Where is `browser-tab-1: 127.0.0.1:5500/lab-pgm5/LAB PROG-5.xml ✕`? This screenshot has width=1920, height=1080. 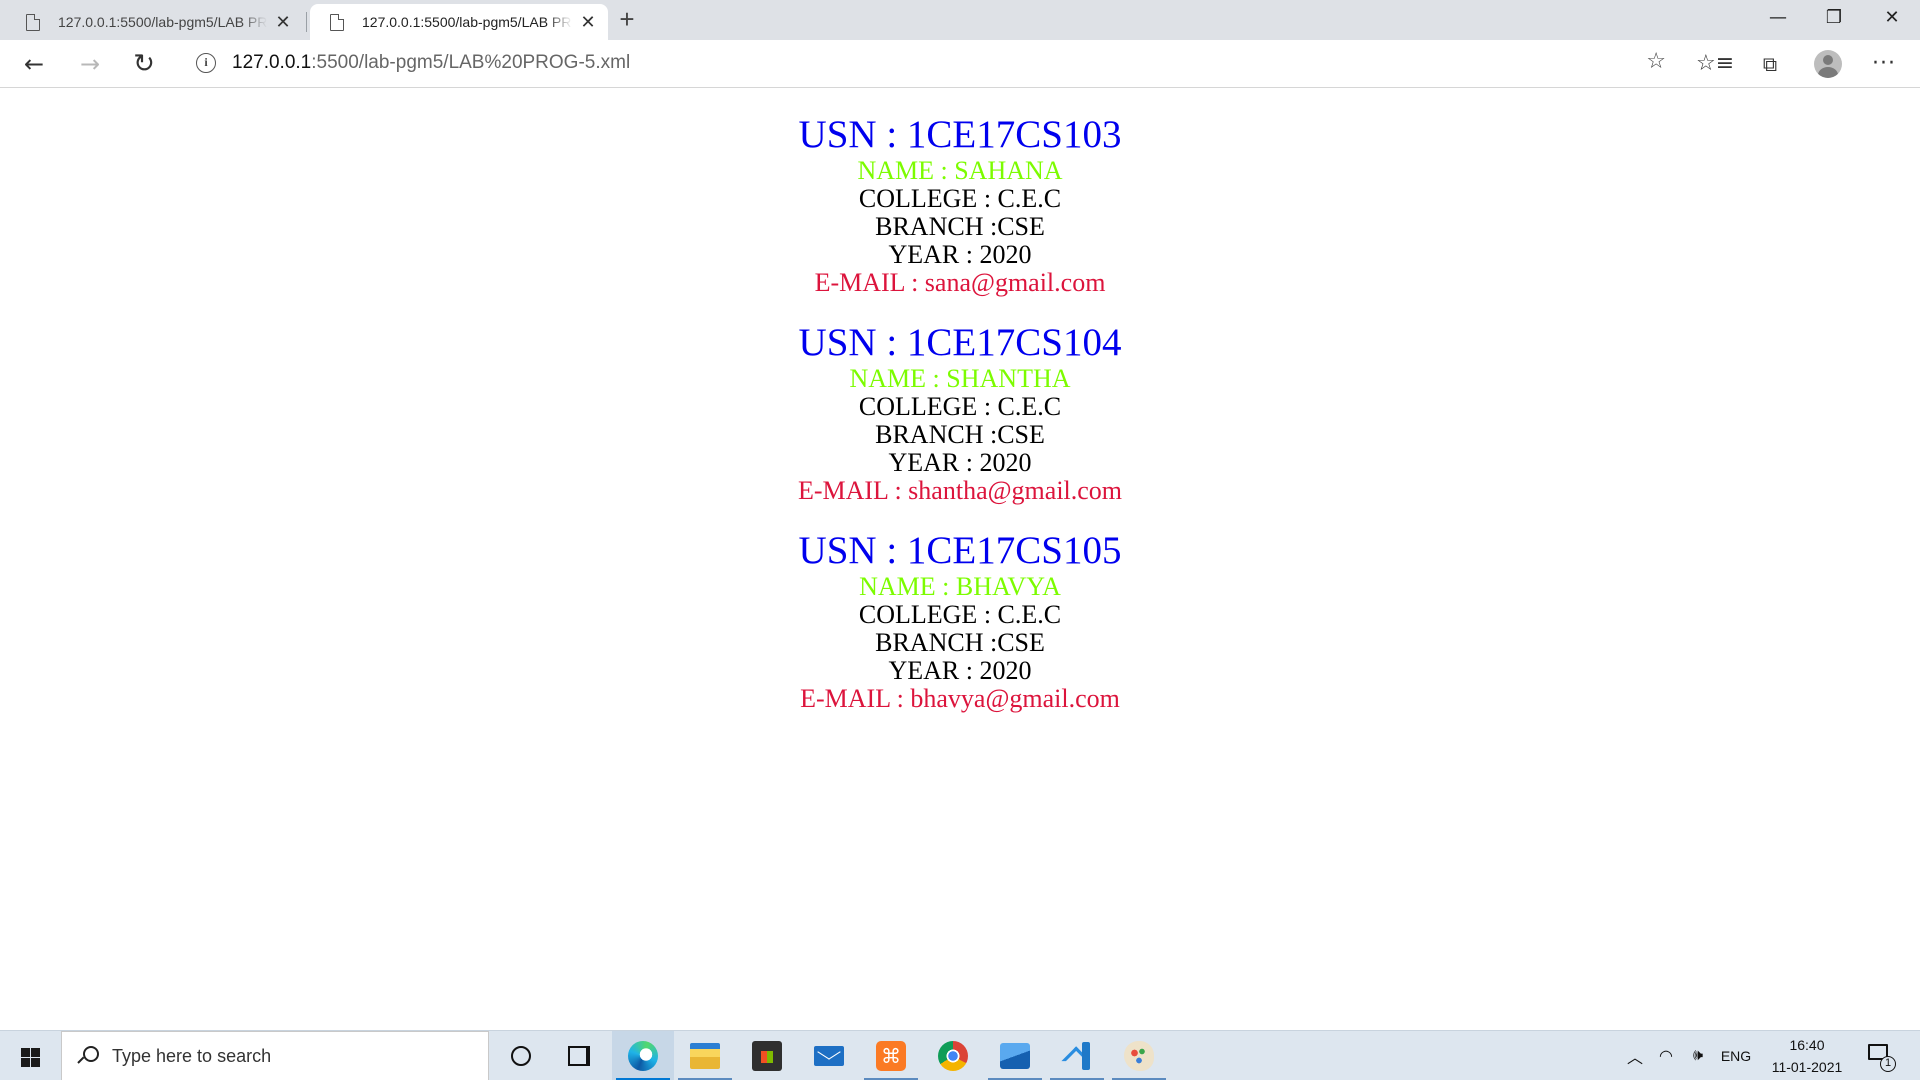
browser-tab-1: 127.0.0.1:5500/lab-pgm5/LAB PROG-5.xml ✕ is located at coordinates (154, 22).